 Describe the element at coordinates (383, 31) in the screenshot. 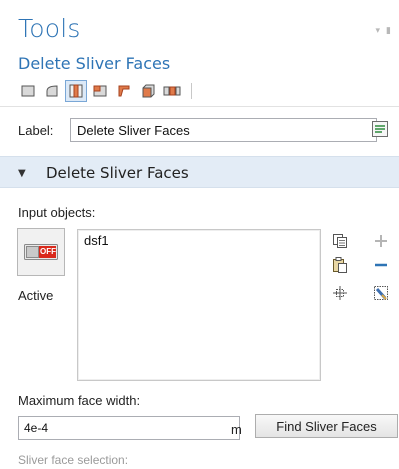

I see `title-controls: ▾ ▮` at that location.